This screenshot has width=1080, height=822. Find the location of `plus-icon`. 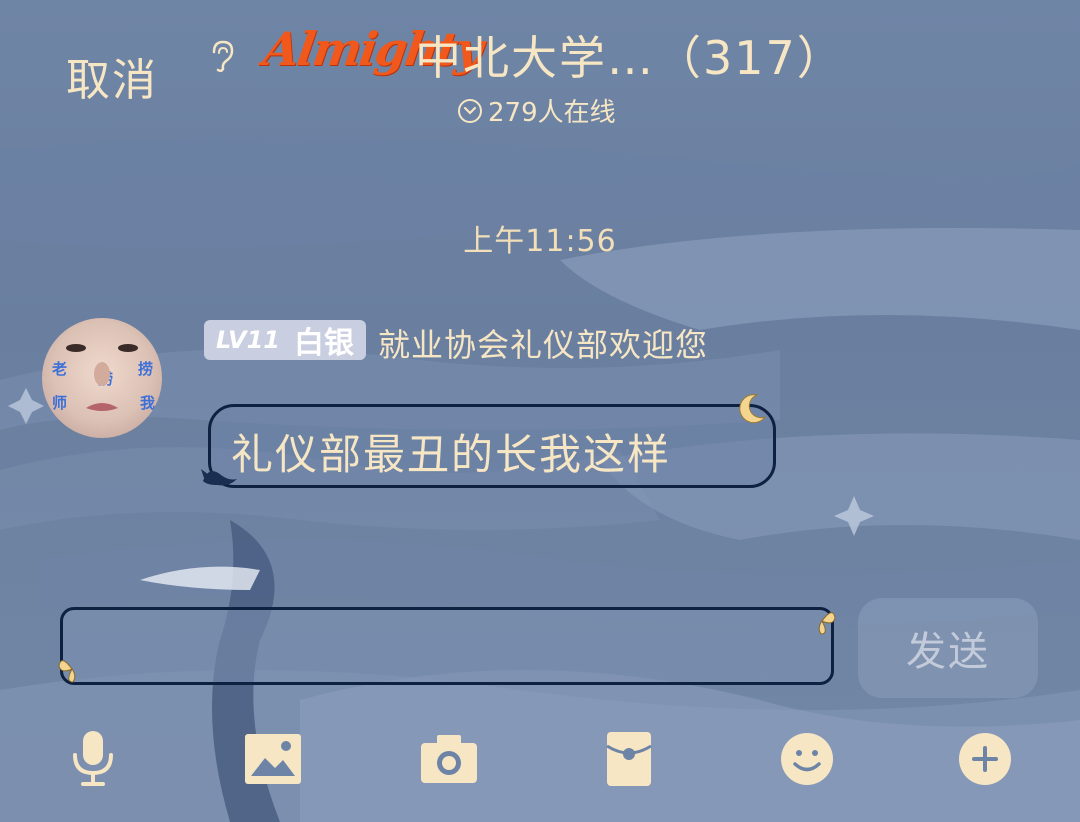

plus-icon is located at coordinates (985, 759).